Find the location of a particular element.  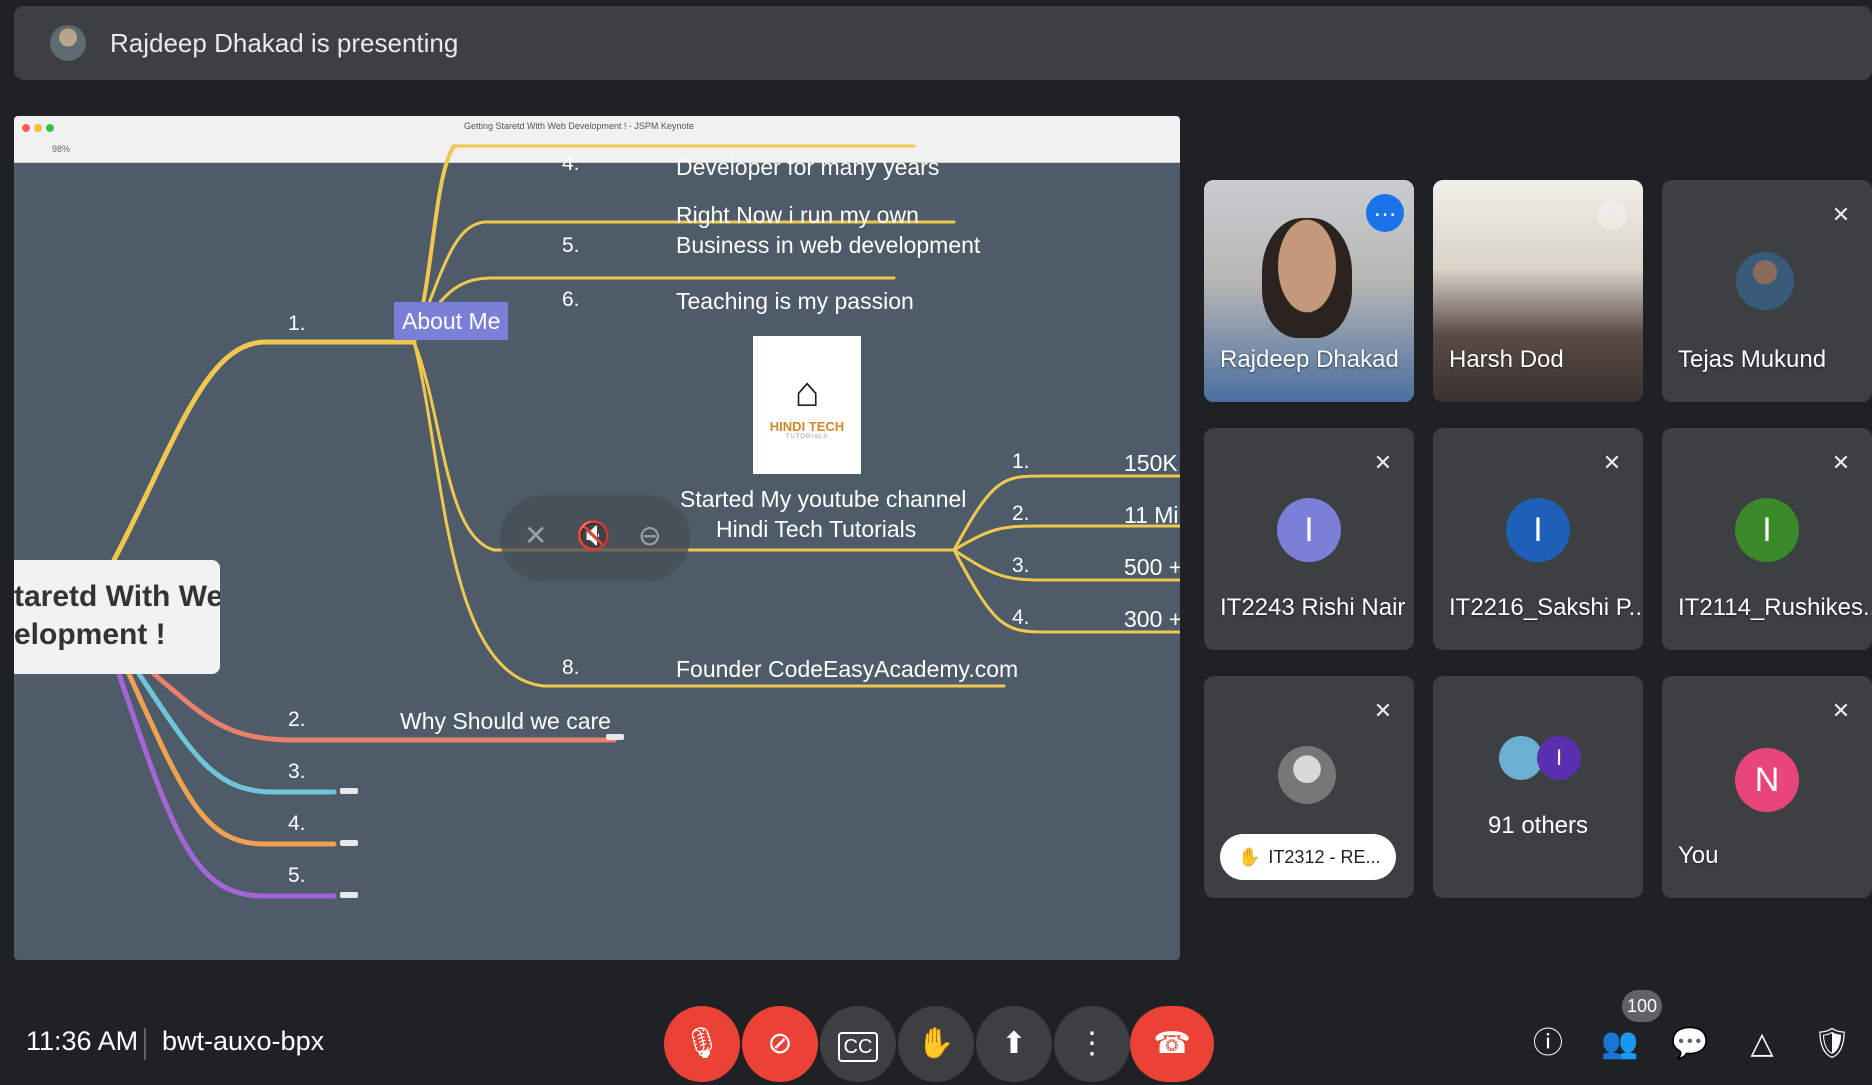

camera-off-icon: ⊘ is located at coordinates (780, 1043).